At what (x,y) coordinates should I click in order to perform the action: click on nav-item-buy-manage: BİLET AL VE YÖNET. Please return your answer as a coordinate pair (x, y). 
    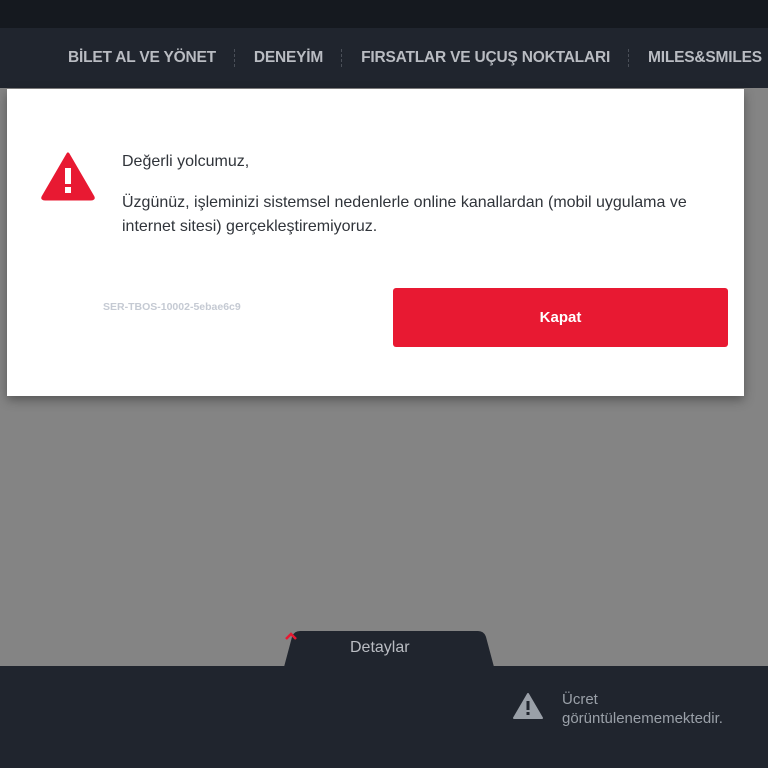
    Looking at the image, I should click on (142, 58).